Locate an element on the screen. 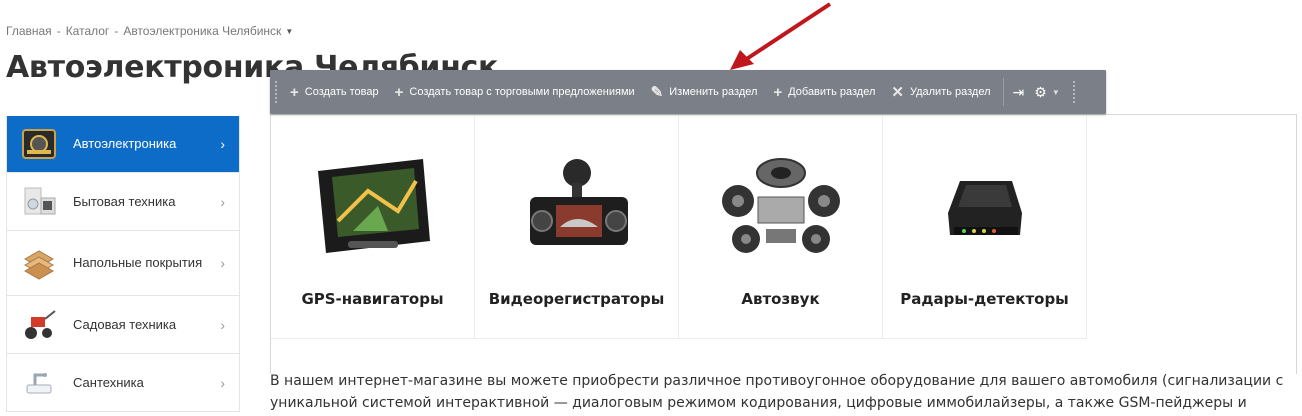 The height and width of the screenshot is (416, 1302). sidebar-item-label: Бытовая техника is located at coordinates (124, 201).